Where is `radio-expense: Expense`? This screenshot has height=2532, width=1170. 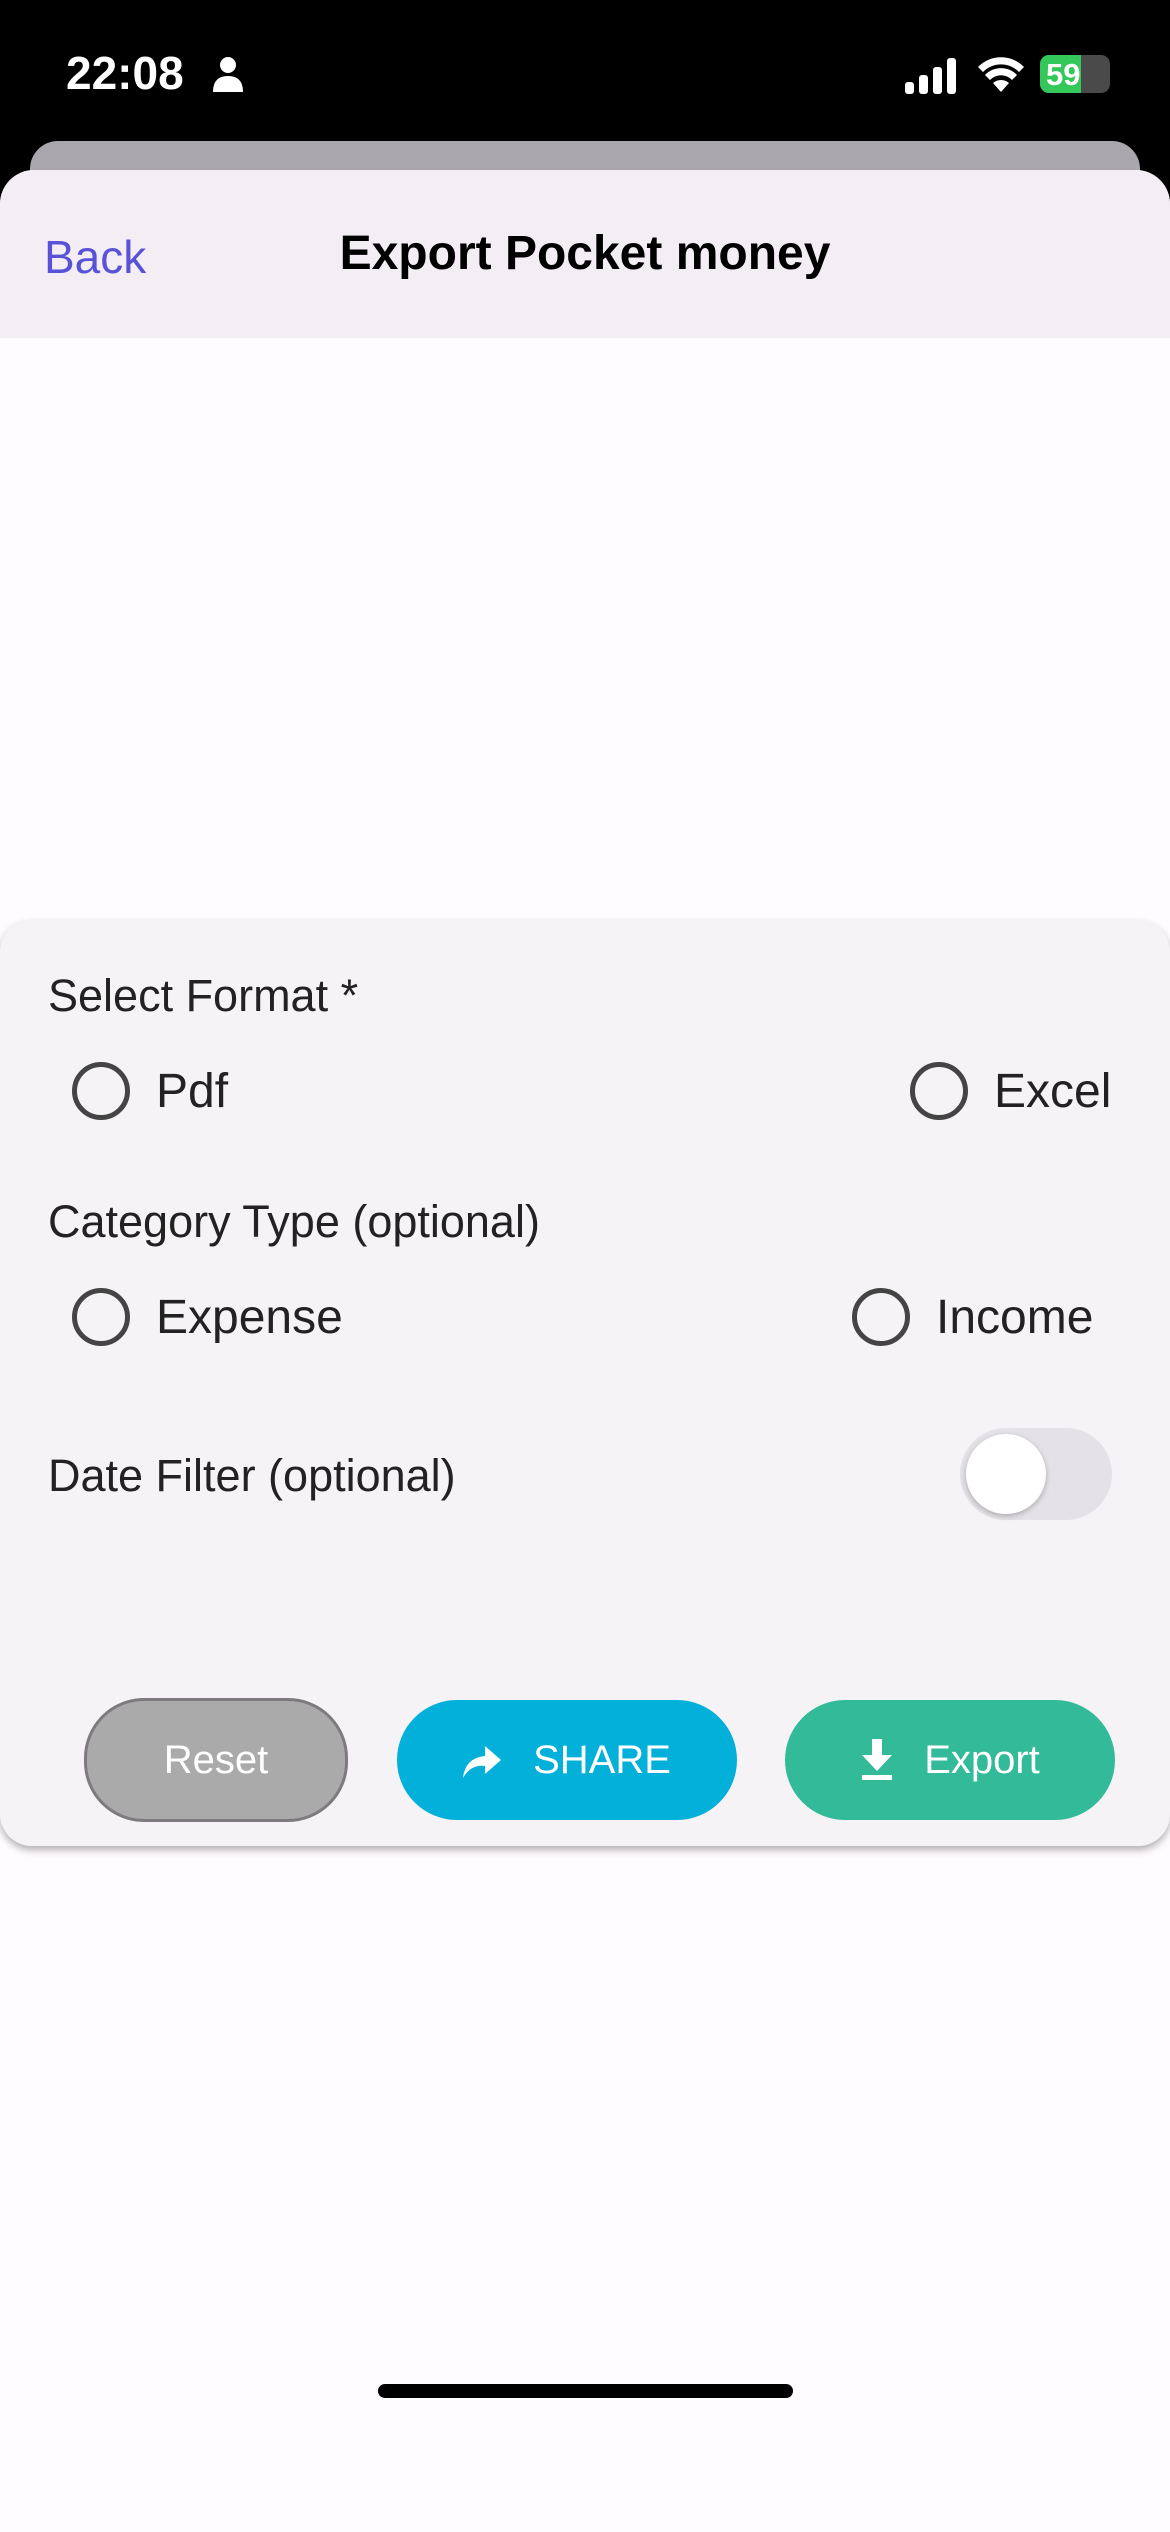 radio-expense: Expense is located at coordinates (207, 1317).